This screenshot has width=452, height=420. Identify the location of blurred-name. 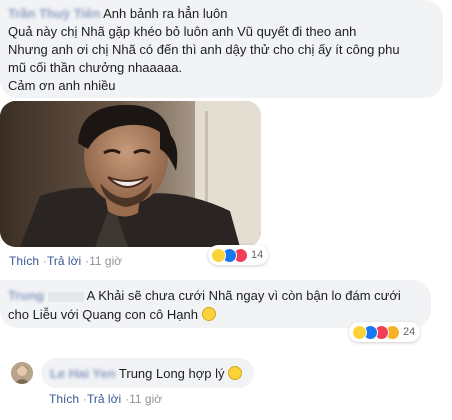
(65, 296).